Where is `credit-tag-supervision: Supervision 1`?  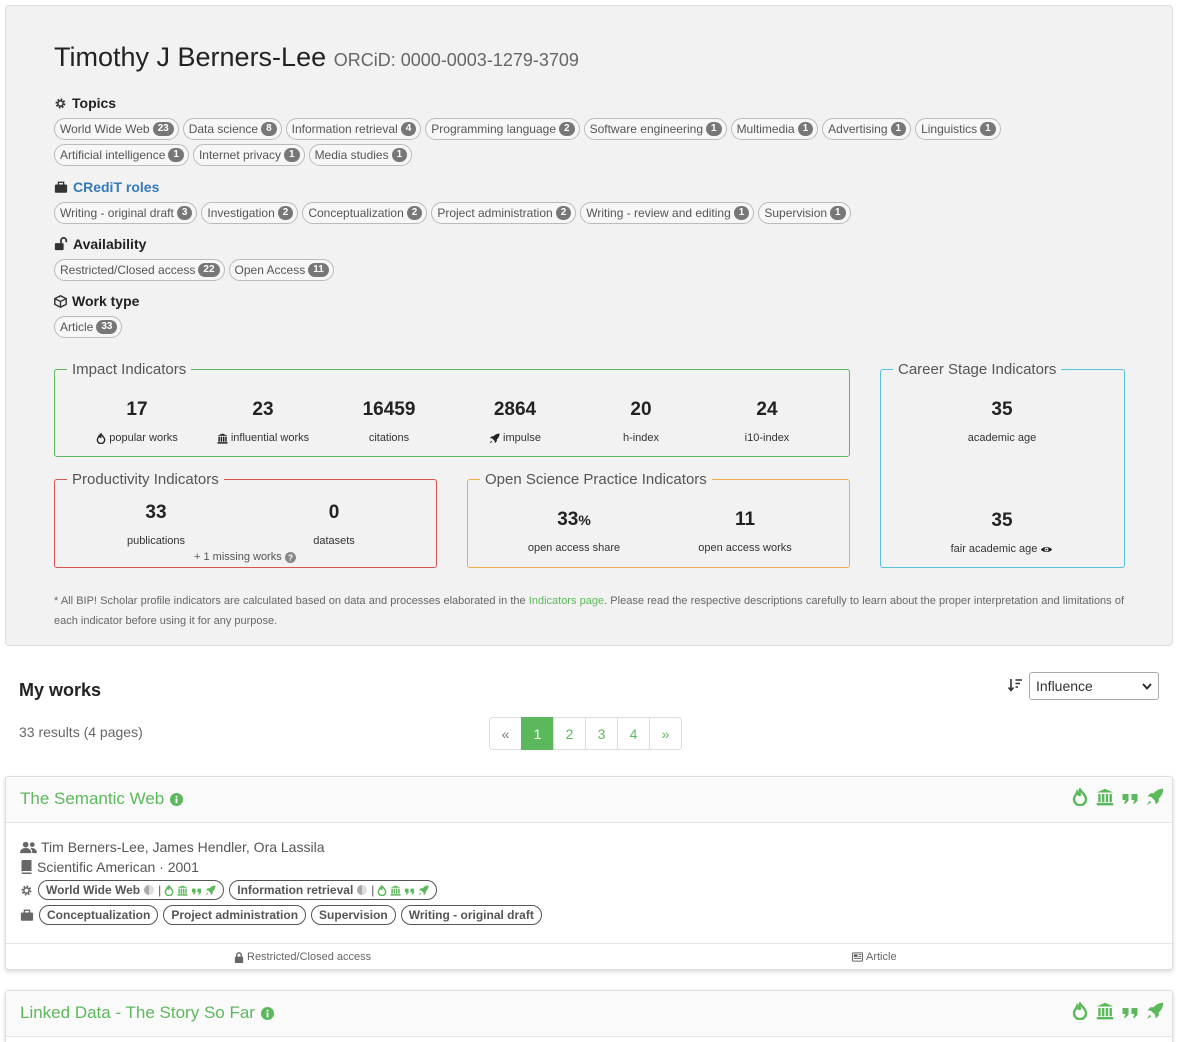 credit-tag-supervision: Supervision 1 is located at coordinates (804, 213).